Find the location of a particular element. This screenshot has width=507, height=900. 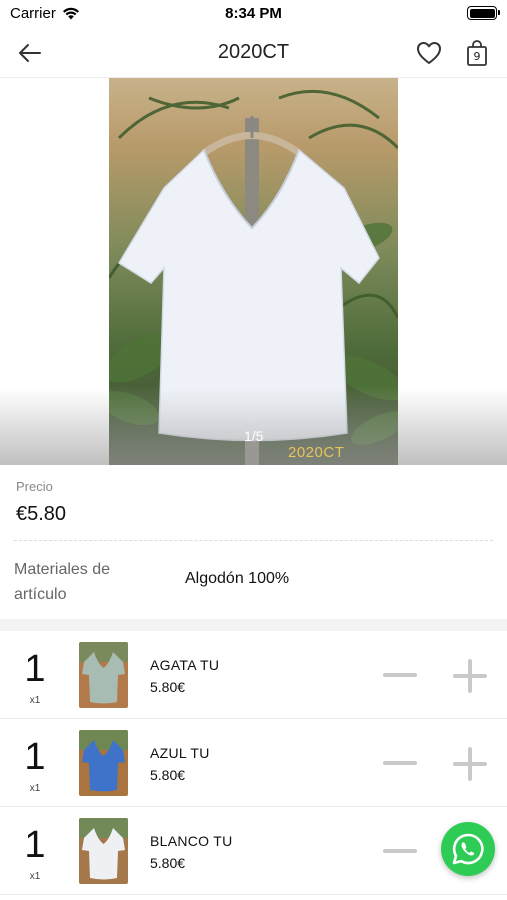

section-separator is located at coordinates (253, 625).